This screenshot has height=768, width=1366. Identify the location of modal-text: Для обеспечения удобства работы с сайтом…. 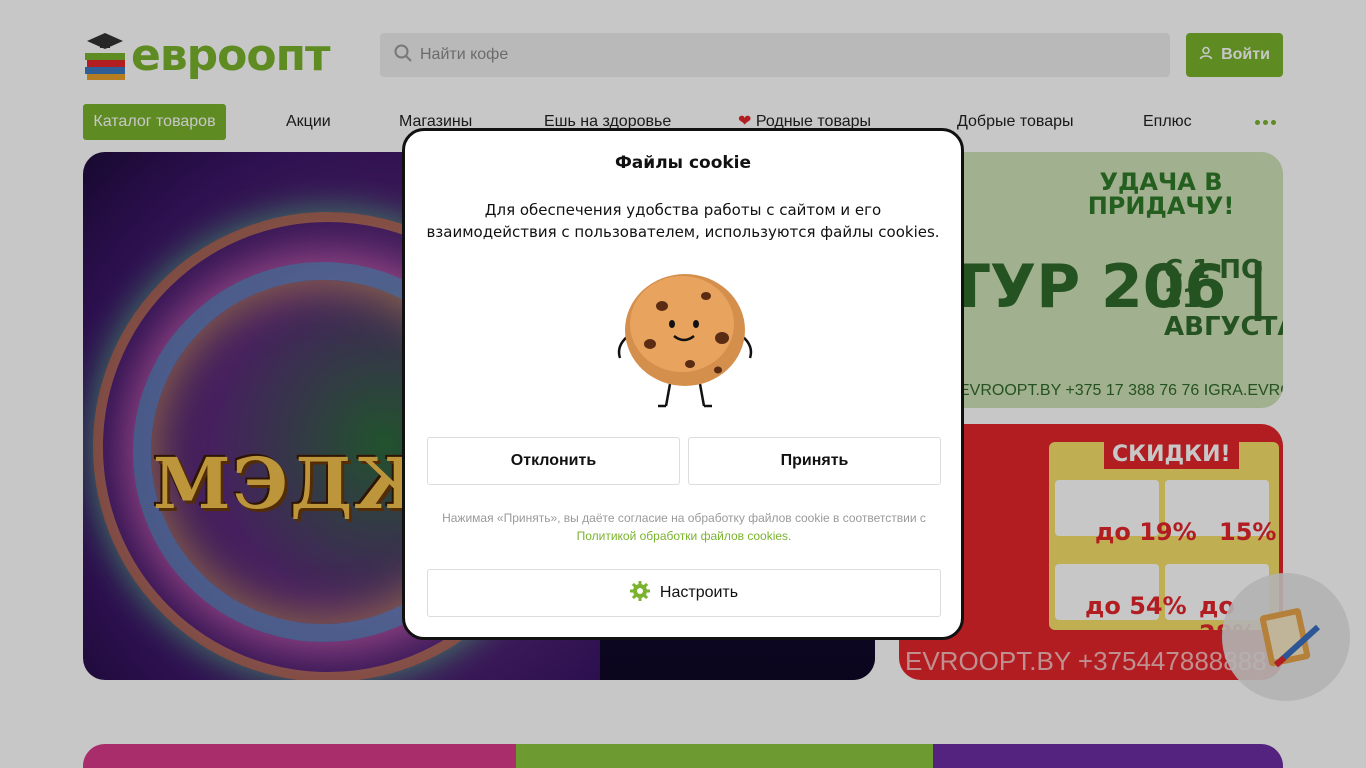
(683, 221).